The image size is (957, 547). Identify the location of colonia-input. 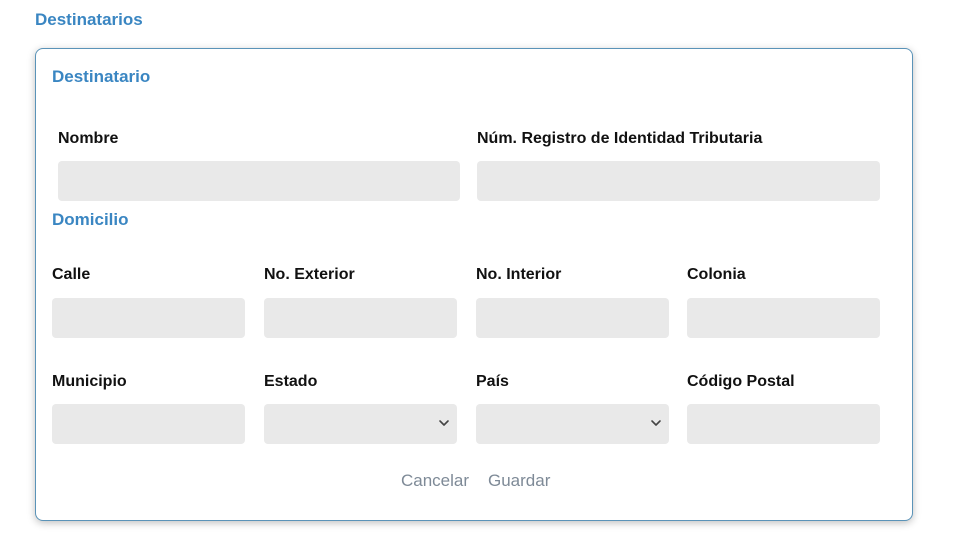
(783, 318).